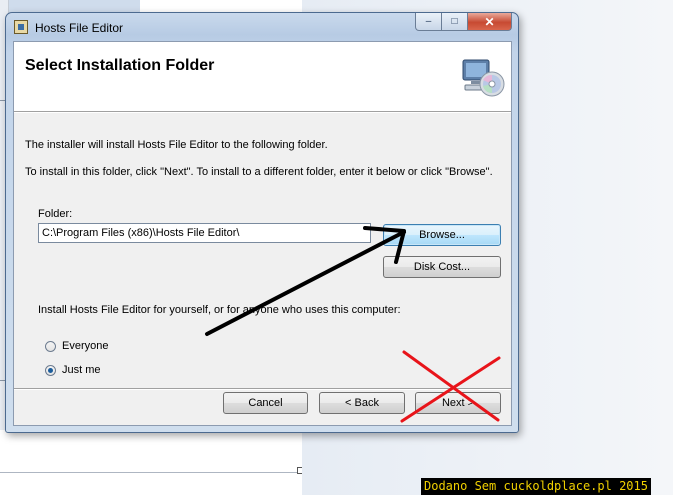 Image resolution: width=673 pixels, height=495 pixels. I want to click on back-button: < Back, so click(362, 403).